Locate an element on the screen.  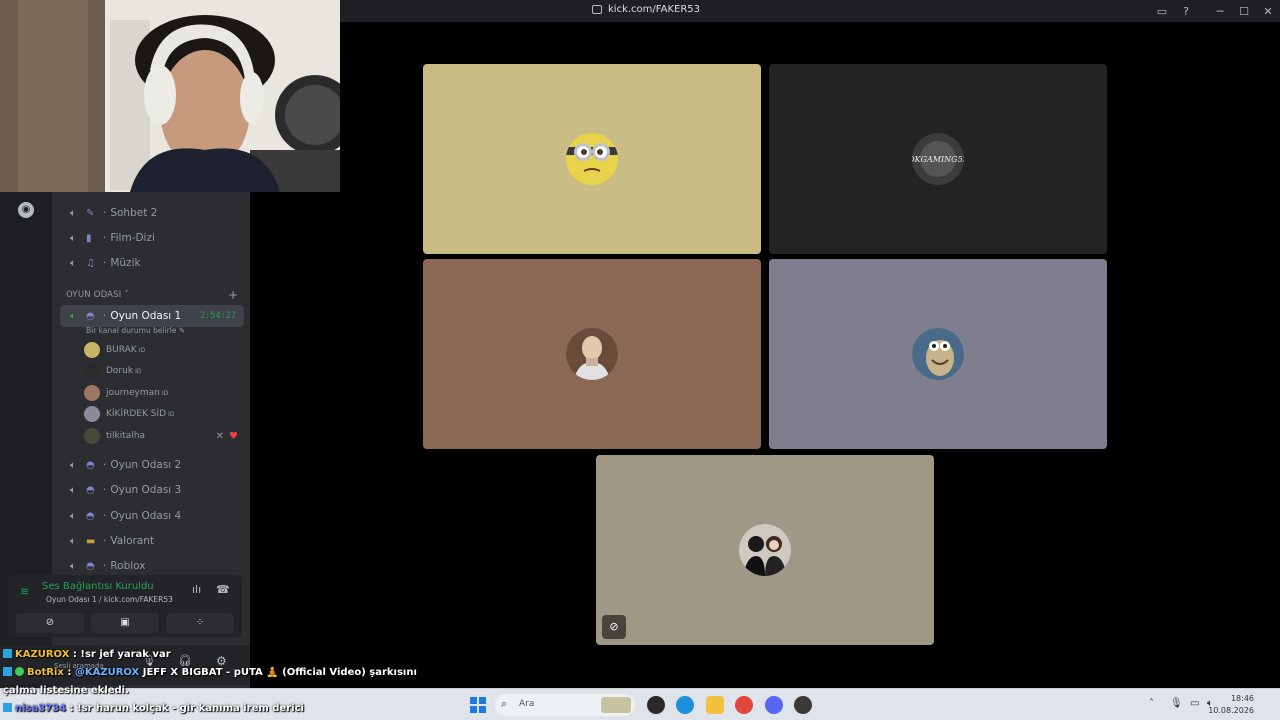
voice-user: KİKİRDEK SİD ID is located at coordinates (164, 414).